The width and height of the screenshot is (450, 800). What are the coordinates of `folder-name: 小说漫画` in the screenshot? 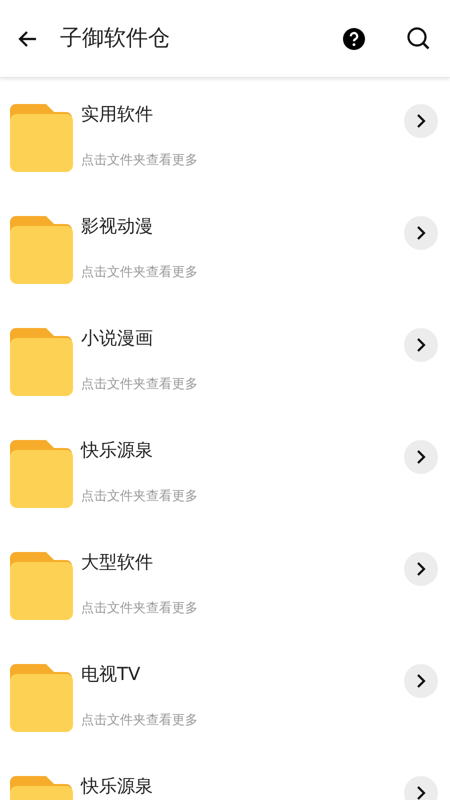 It's located at (117, 339).